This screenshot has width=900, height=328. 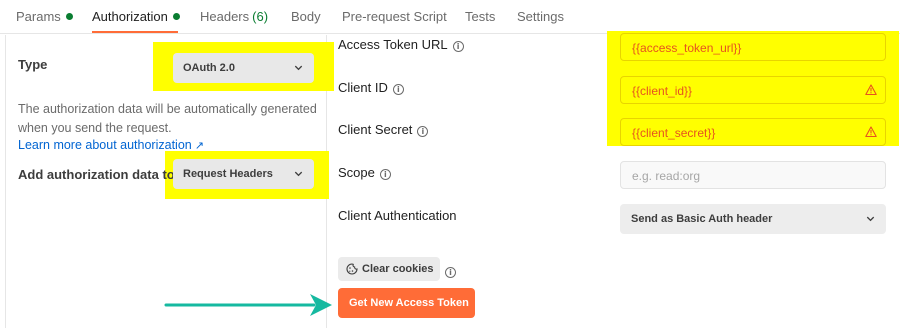 What do you see at coordinates (225, 16) in the screenshot?
I see `tab-label: Headers` at bounding box center [225, 16].